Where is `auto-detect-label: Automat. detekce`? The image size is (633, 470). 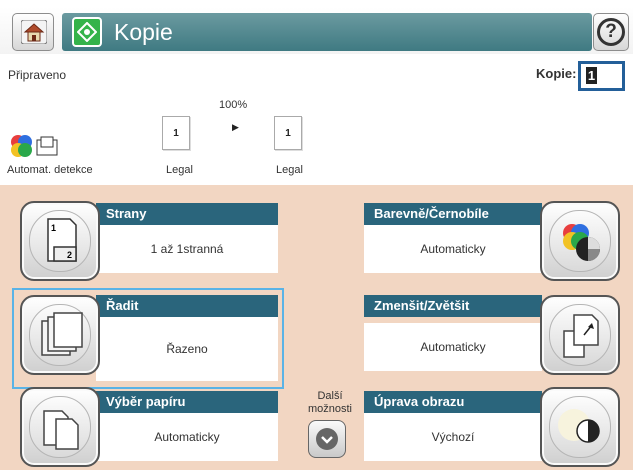 auto-detect-label: Automat. detekce is located at coordinates (50, 170).